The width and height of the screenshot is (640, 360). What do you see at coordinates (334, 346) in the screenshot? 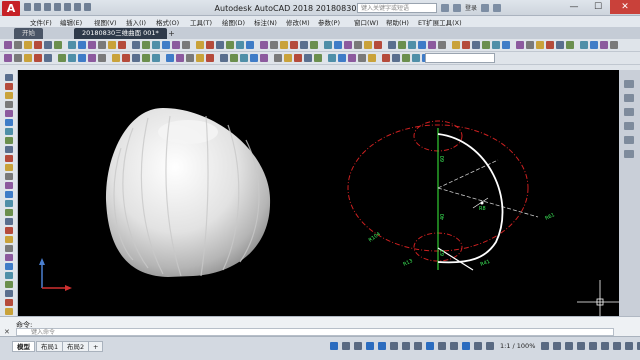
I see `grid-icon` at bounding box center [334, 346].